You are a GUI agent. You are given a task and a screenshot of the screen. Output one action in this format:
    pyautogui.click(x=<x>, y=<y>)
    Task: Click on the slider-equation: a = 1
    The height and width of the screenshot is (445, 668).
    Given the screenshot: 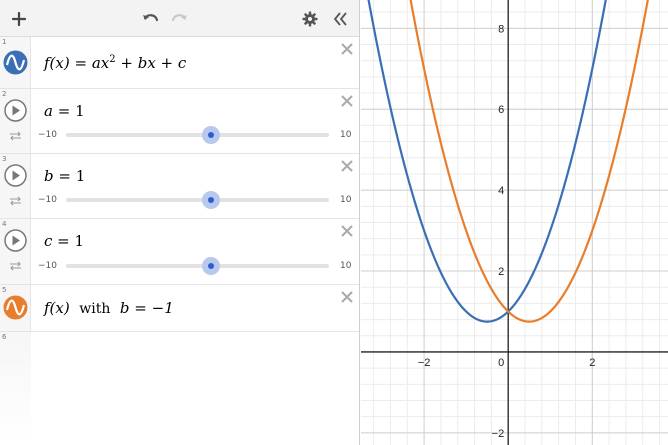 What is the action you would take?
    pyautogui.click(x=64, y=111)
    